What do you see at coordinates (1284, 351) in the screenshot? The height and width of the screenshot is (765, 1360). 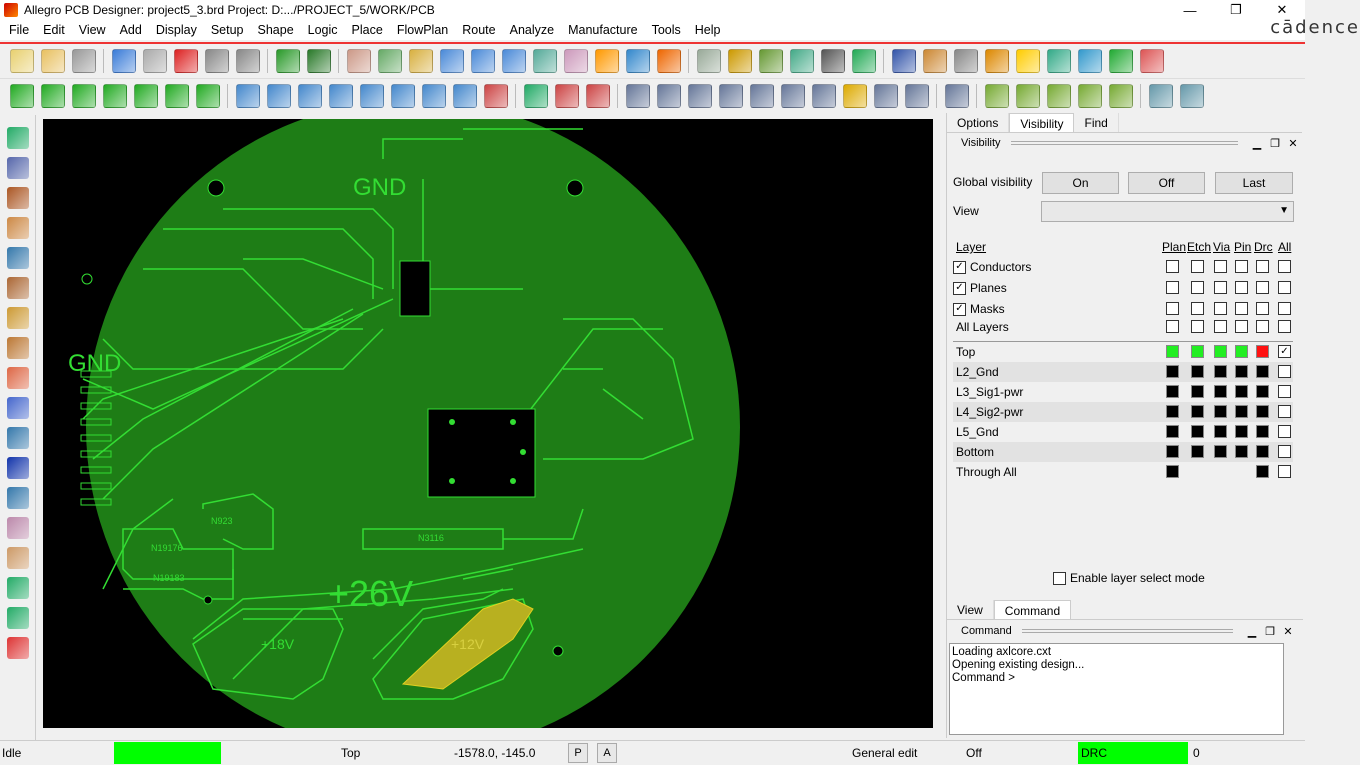 I see `layer-all-checkbox: ✓` at bounding box center [1284, 351].